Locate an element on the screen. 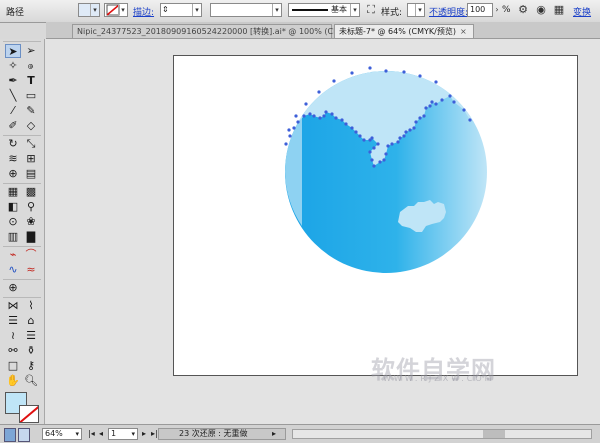 The height and width of the screenshot is (443, 600). direct-selection-tool-icon: ➢ is located at coordinates (31, 51).